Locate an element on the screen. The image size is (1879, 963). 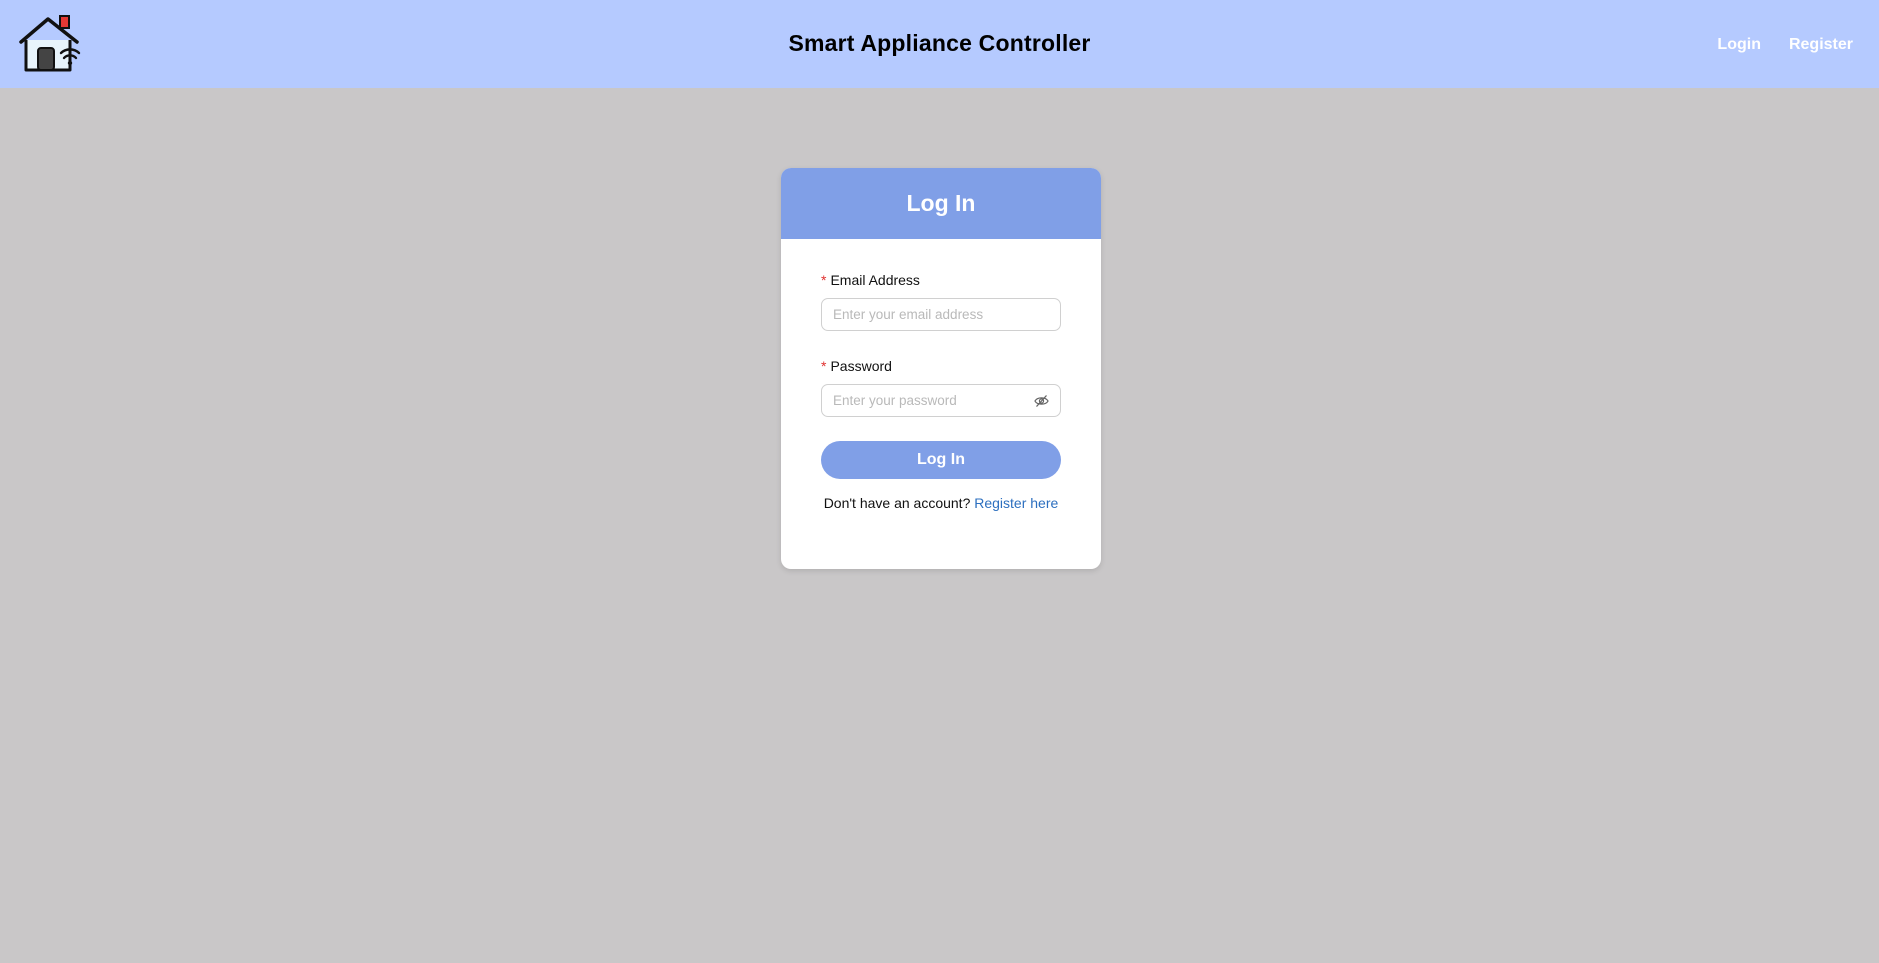
eye-slash-icon is located at coordinates (1041, 401).